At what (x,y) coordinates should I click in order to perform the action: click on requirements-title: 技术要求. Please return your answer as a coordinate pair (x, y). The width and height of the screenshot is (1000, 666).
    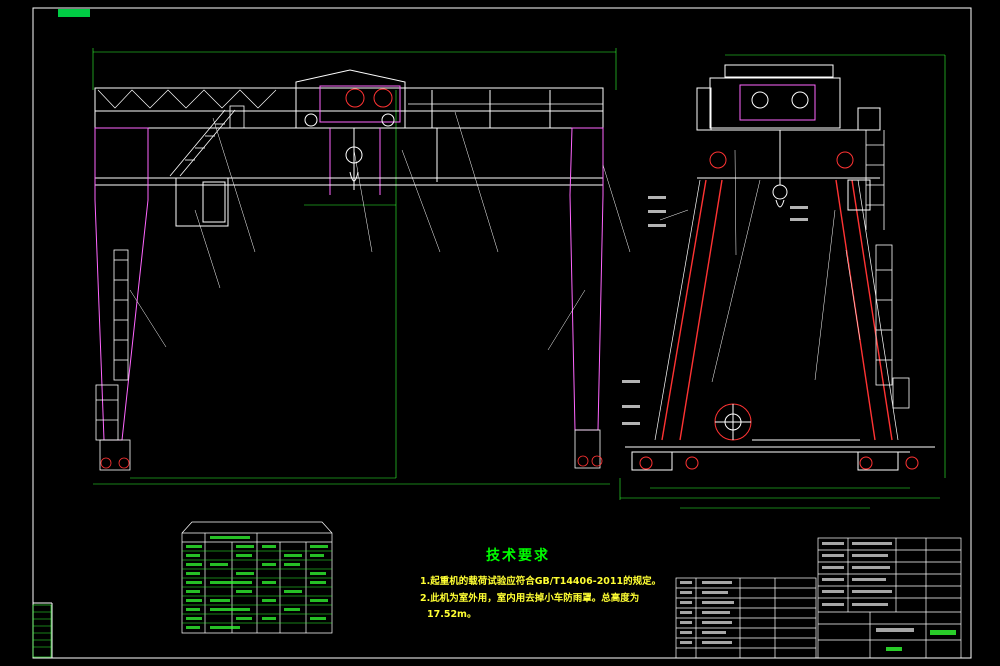
    Looking at the image, I should click on (518, 556).